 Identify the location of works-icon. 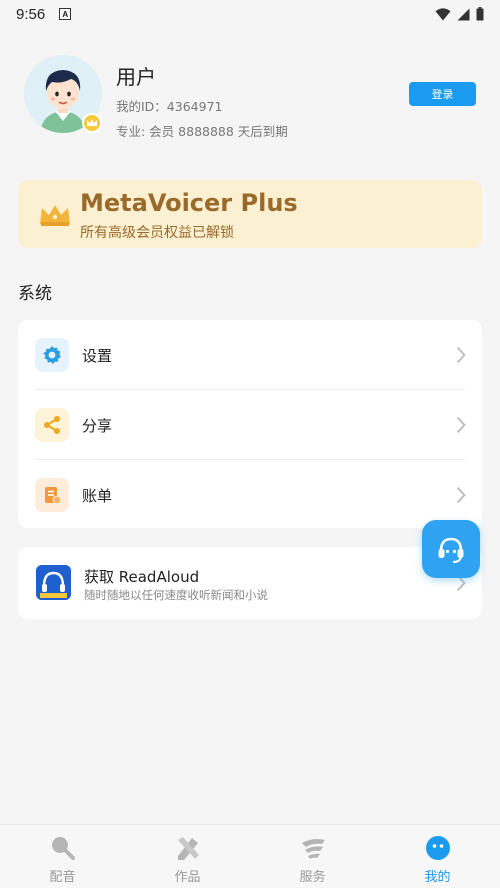
(188, 848).